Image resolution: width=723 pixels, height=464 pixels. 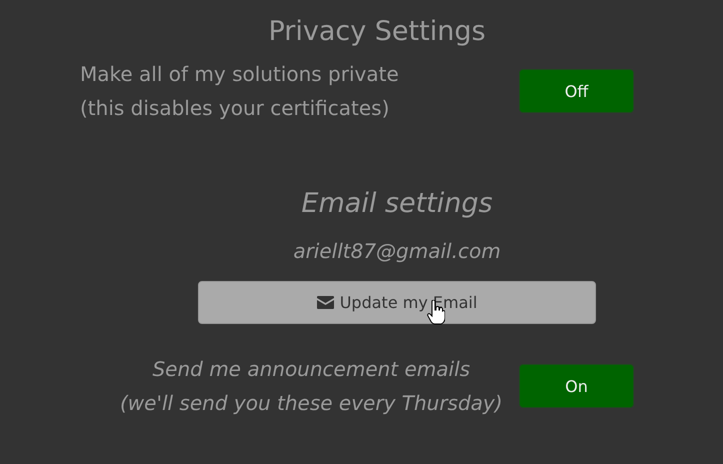 I want to click on section-title: Email settings, so click(x=397, y=204).